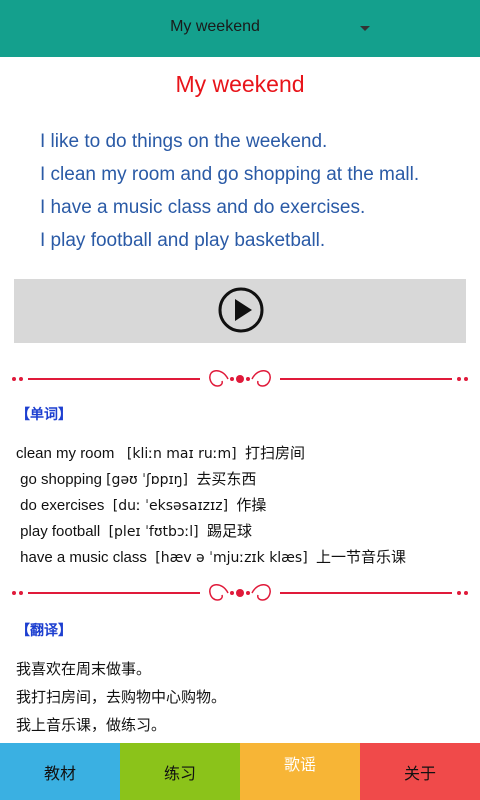  What do you see at coordinates (231, 558) in the screenshot?
I see `vocab-ipa: [hæv ə ˈmjuːzɪk klæs]` at bounding box center [231, 558].